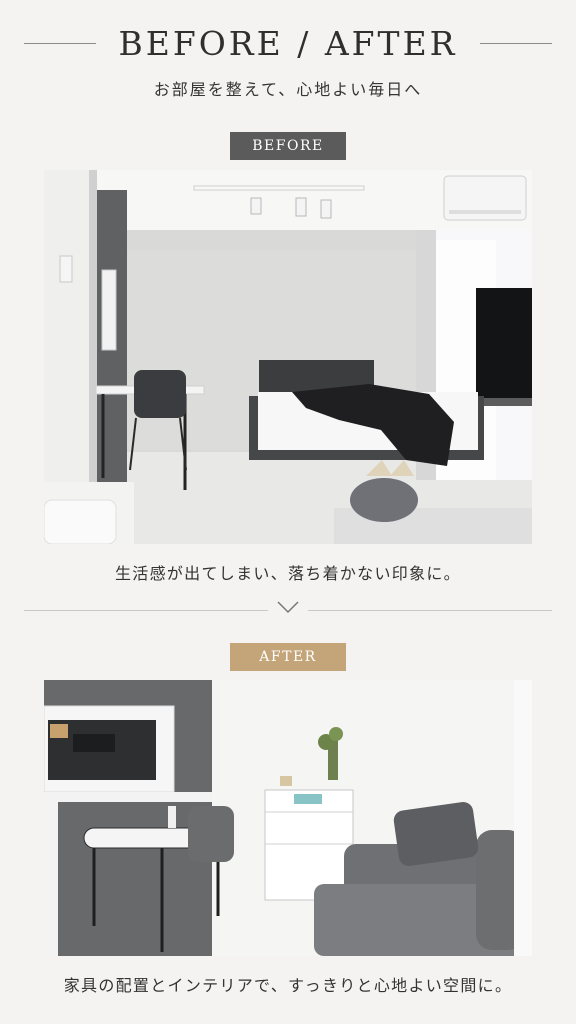  Describe the element at coordinates (430, 610) in the screenshot. I see `section-divider-right` at that location.